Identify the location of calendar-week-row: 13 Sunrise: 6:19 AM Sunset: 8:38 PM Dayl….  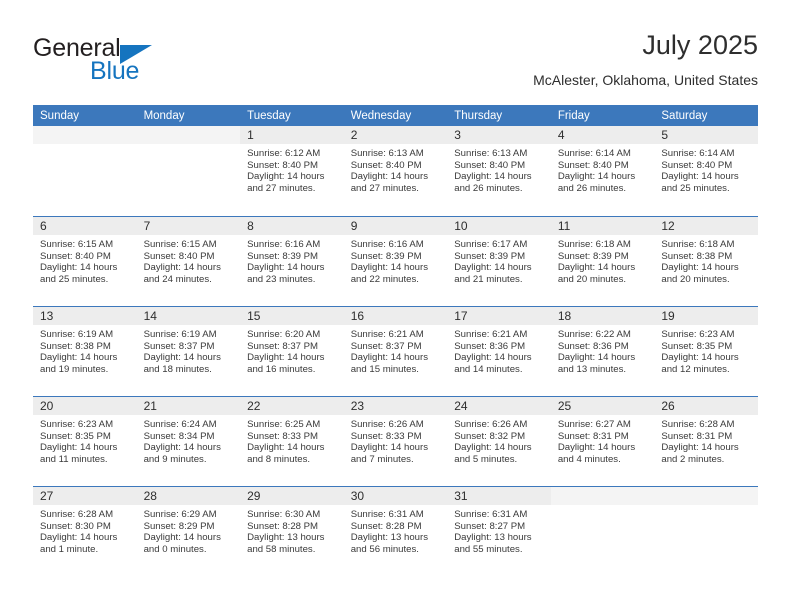
(395, 351).